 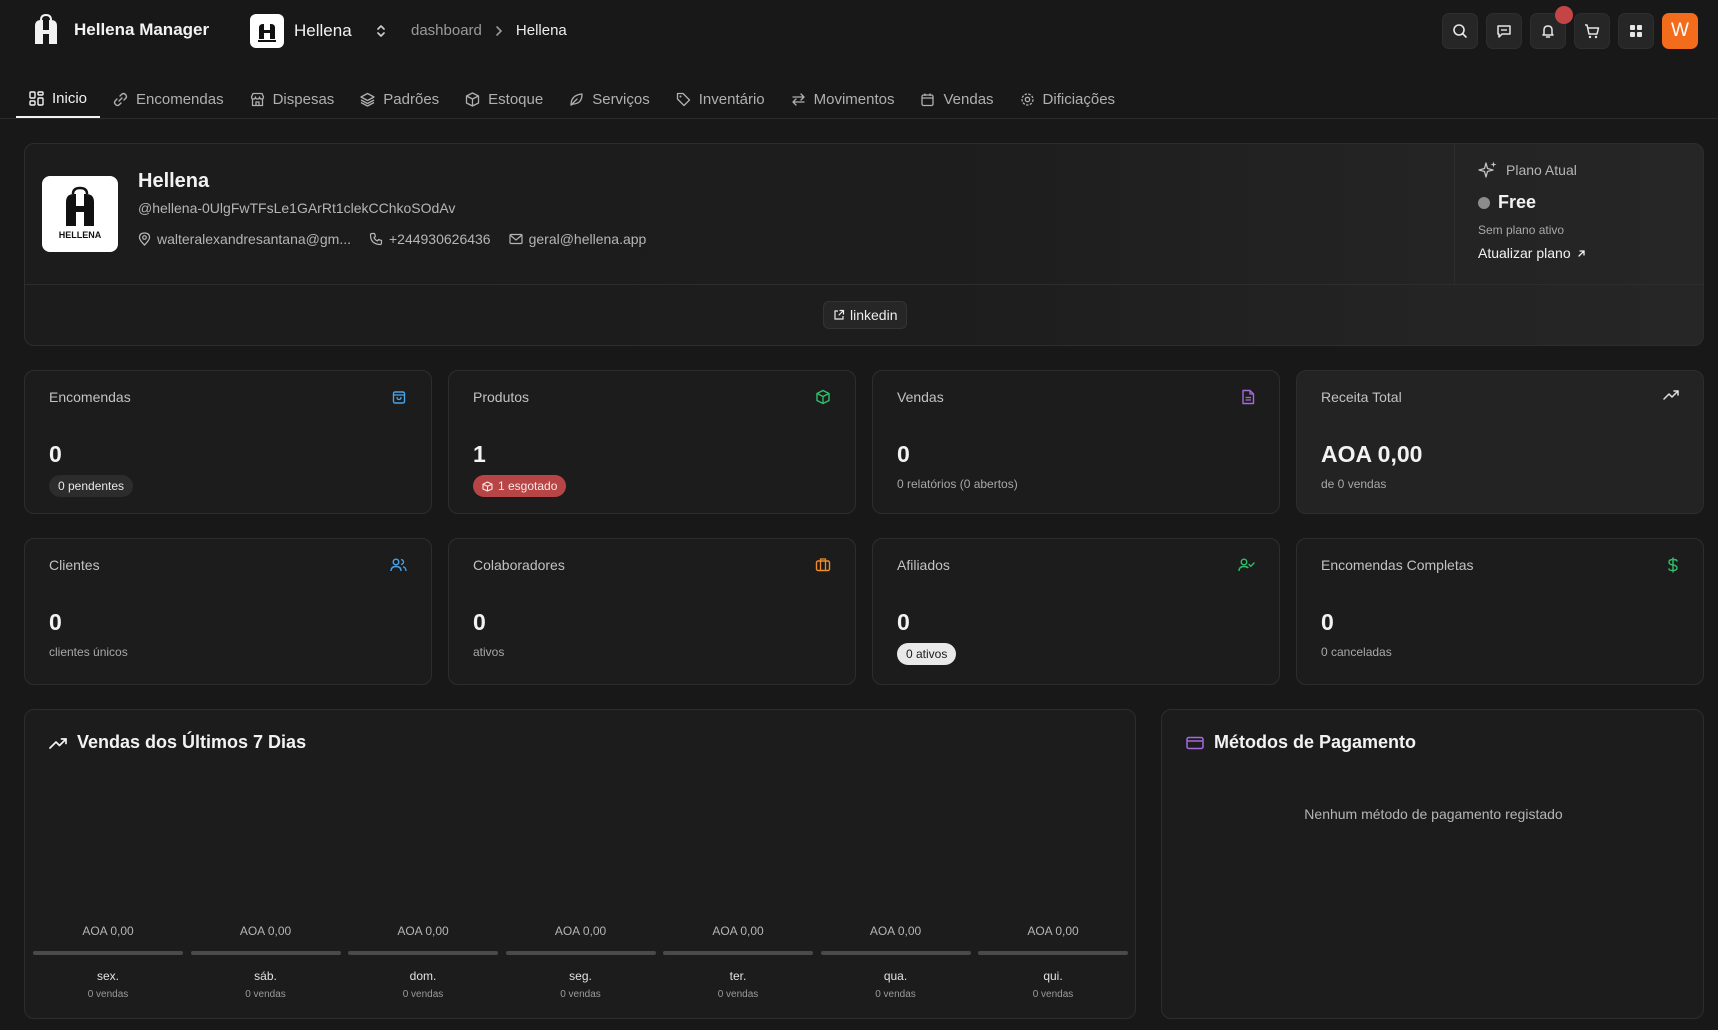 What do you see at coordinates (1500, 442) in the screenshot?
I see `stat-card-receita-total: Receita Total AOA 0,00 de 0 vendas` at bounding box center [1500, 442].